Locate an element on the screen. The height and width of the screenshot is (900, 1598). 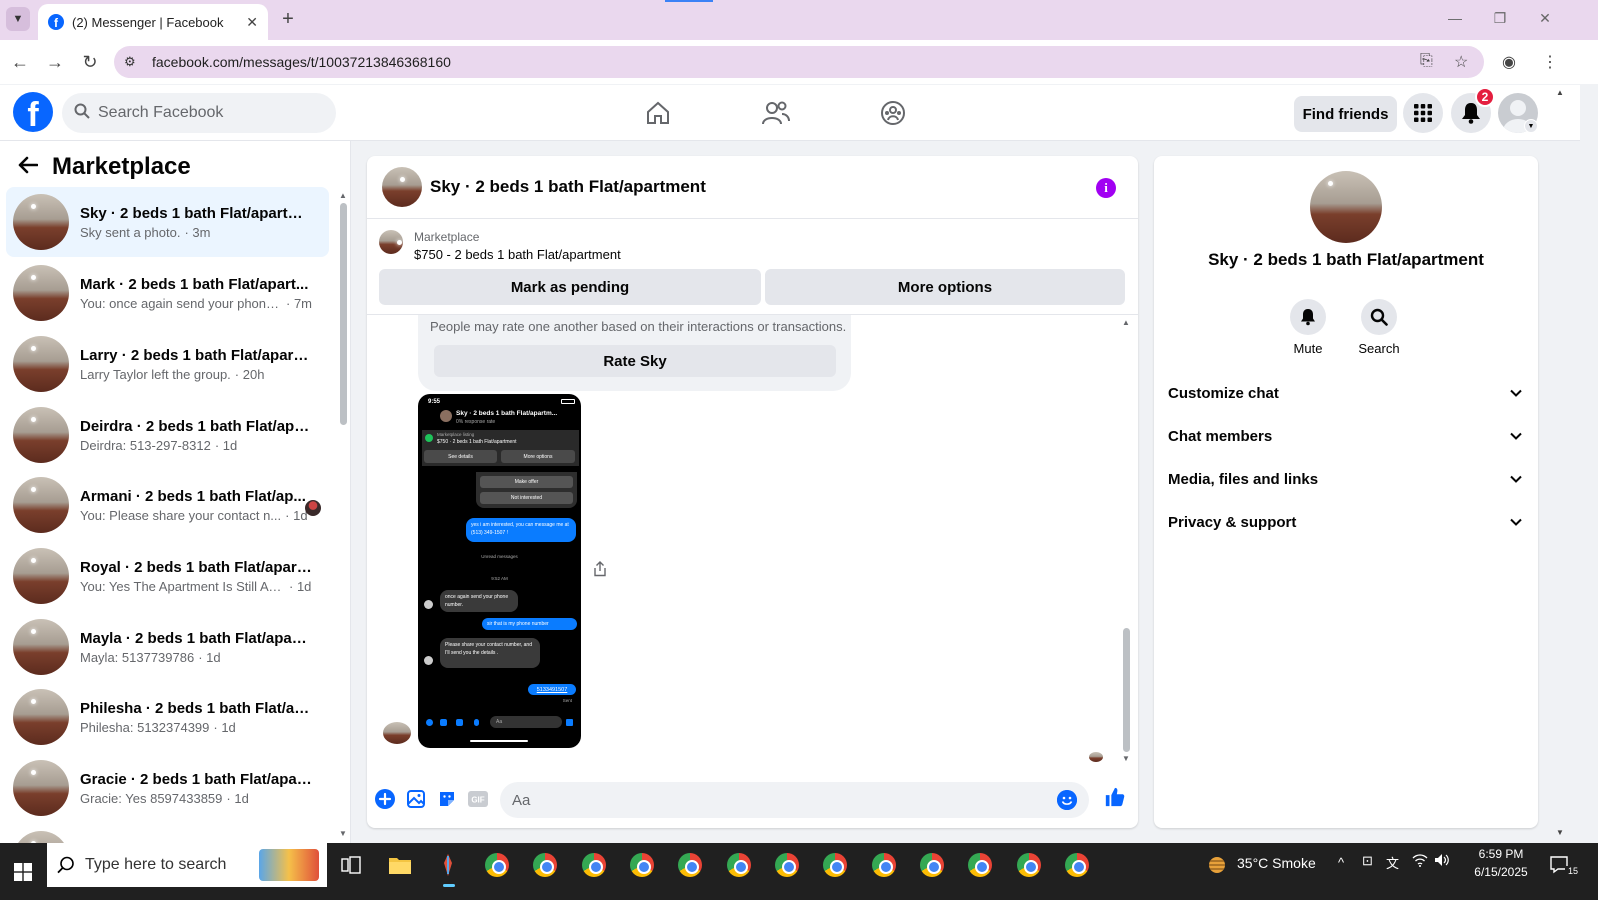
mute-action: Mute is located at coordinates (1308, 327).